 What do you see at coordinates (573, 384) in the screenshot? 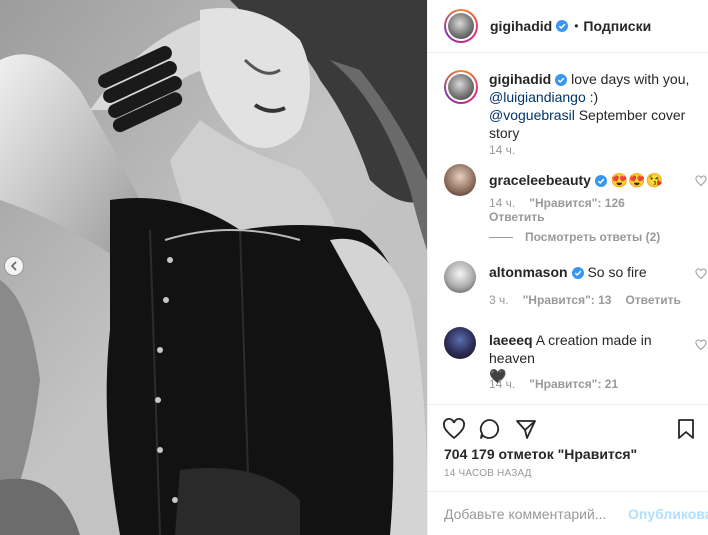
I see `comment-likes: "Нравится": 21` at bounding box center [573, 384].